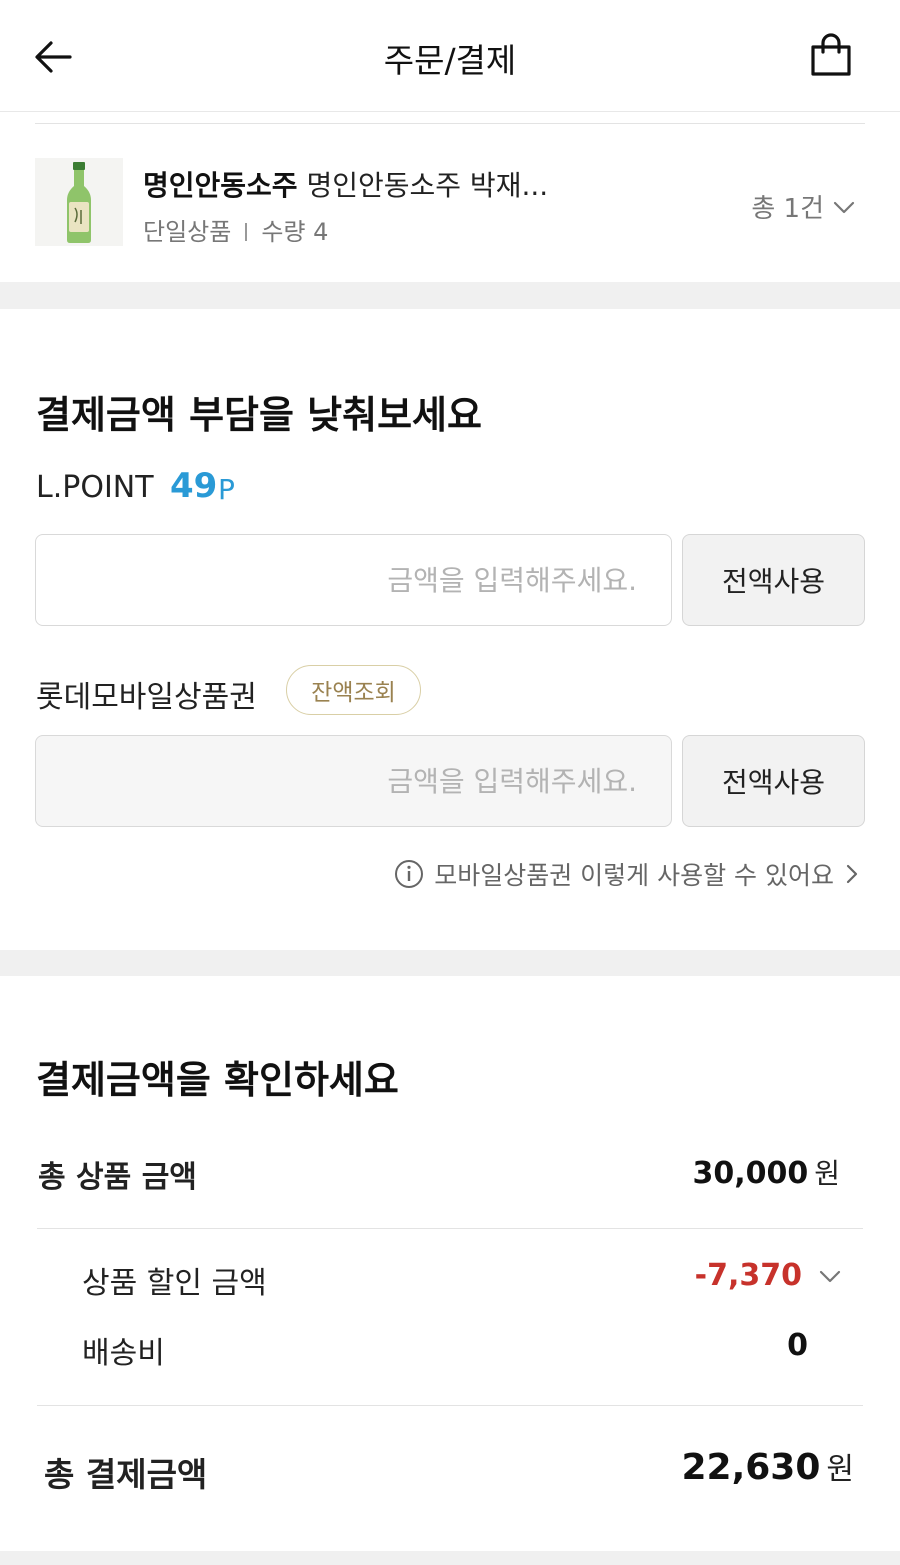 This screenshot has width=900, height=1565. I want to click on total-product-value: 30,000, so click(750, 1173).